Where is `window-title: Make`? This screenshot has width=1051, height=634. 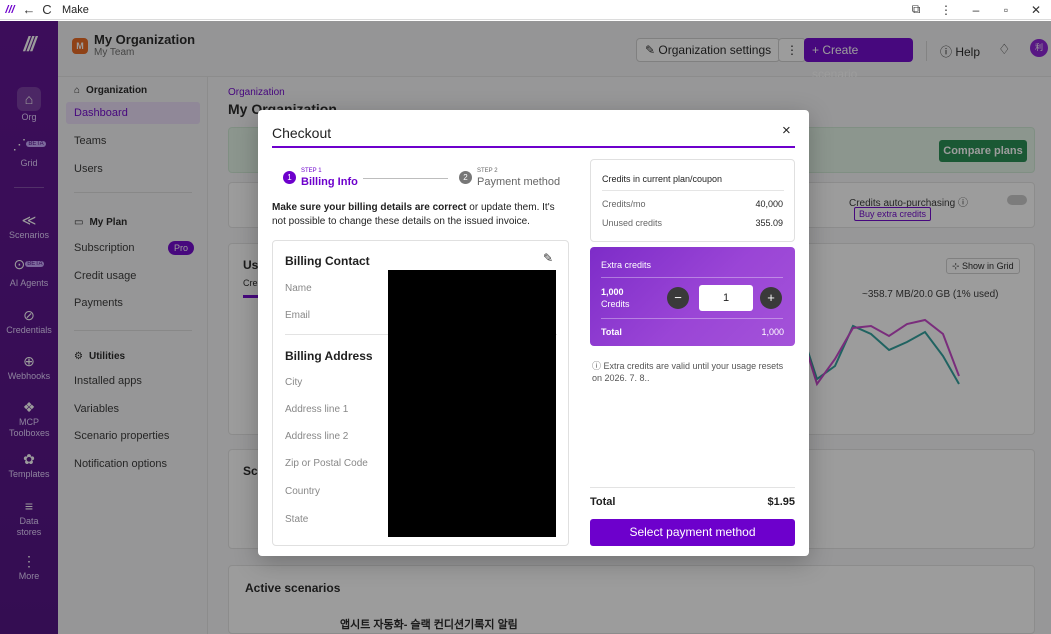 window-title: Make is located at coordinates (75, 9).